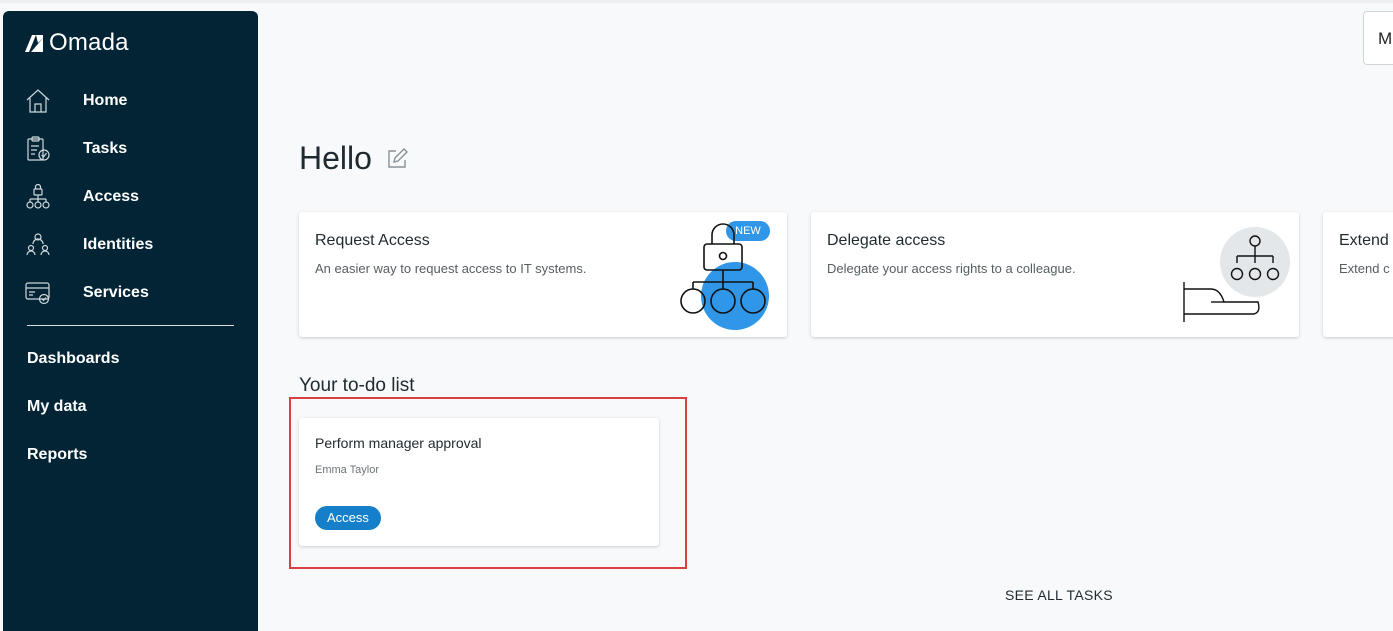 This screenshot has height=631, width=1393. What do you see at coordinates (38, 101) in the screenshot?
I see `home-icon` at bounding box center [38, 101].